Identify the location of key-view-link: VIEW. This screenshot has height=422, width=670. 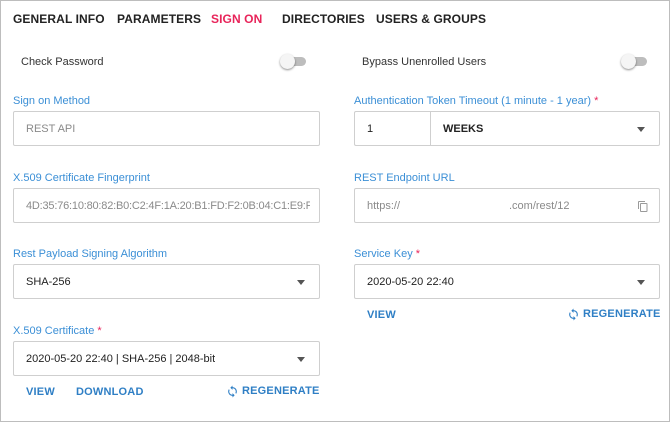
(381, 315).